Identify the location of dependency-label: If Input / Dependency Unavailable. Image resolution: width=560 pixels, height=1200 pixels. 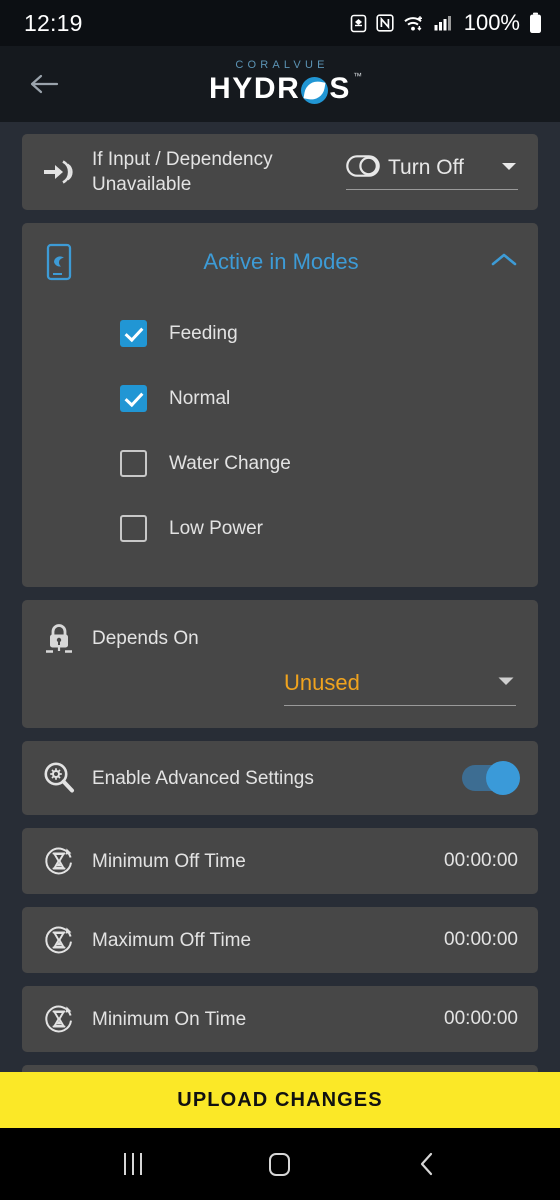
(182, 172).